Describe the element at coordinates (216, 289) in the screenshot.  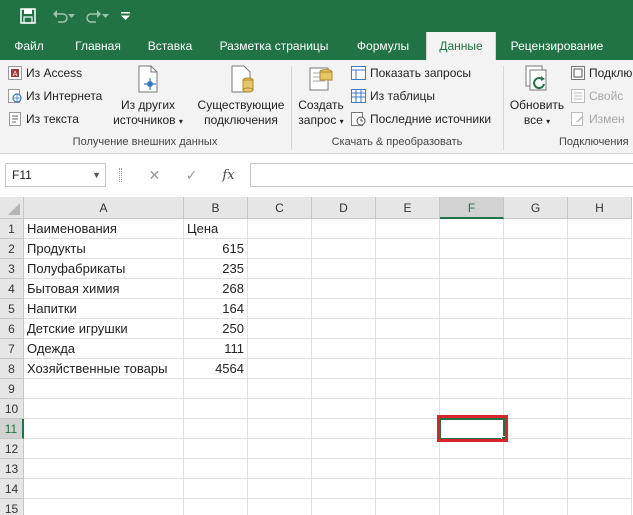
I see `cell-b4: 268` at that location.